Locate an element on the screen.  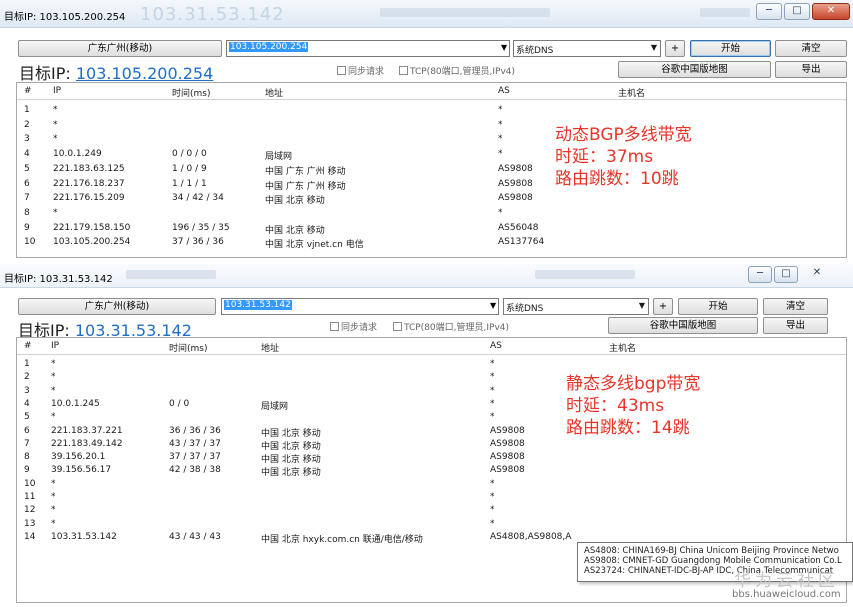
table-row: 13 * * is located at coordinates (431, 524).